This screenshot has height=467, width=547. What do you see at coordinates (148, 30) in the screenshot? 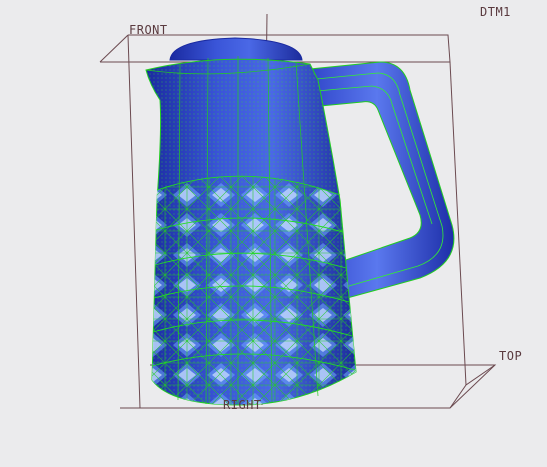
I see `datum-label-front: FRONT` at bounding box center [148, 30].